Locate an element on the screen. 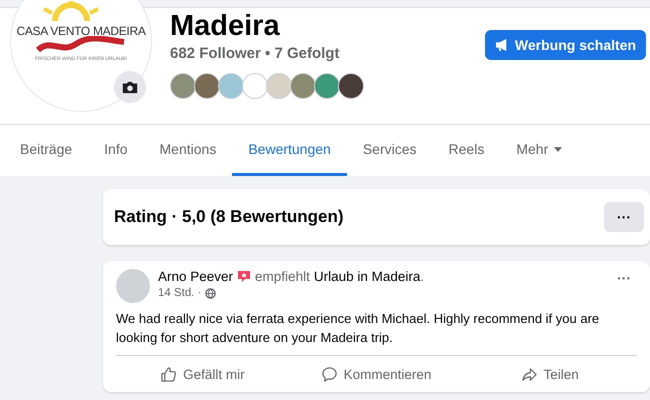 Image resolution: width=650 pixels, height=400 pixels. nav-tab: Reels is located at coordinates (466, 150).